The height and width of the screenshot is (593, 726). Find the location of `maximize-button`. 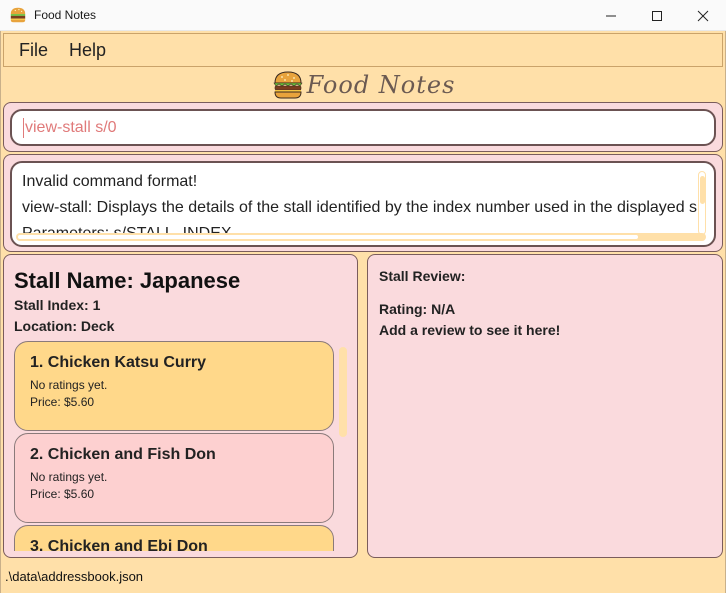

maximize-button is located at coordinates (657, 15).